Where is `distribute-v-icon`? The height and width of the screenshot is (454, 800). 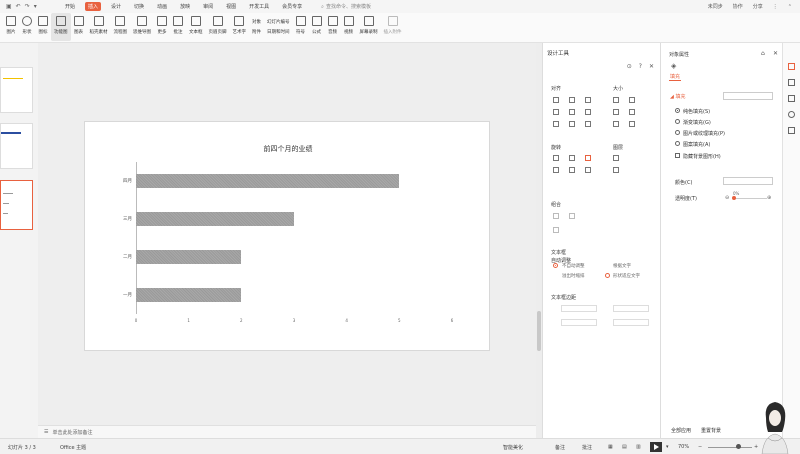 distribute-v-icon is located at coordinates (572, 124).